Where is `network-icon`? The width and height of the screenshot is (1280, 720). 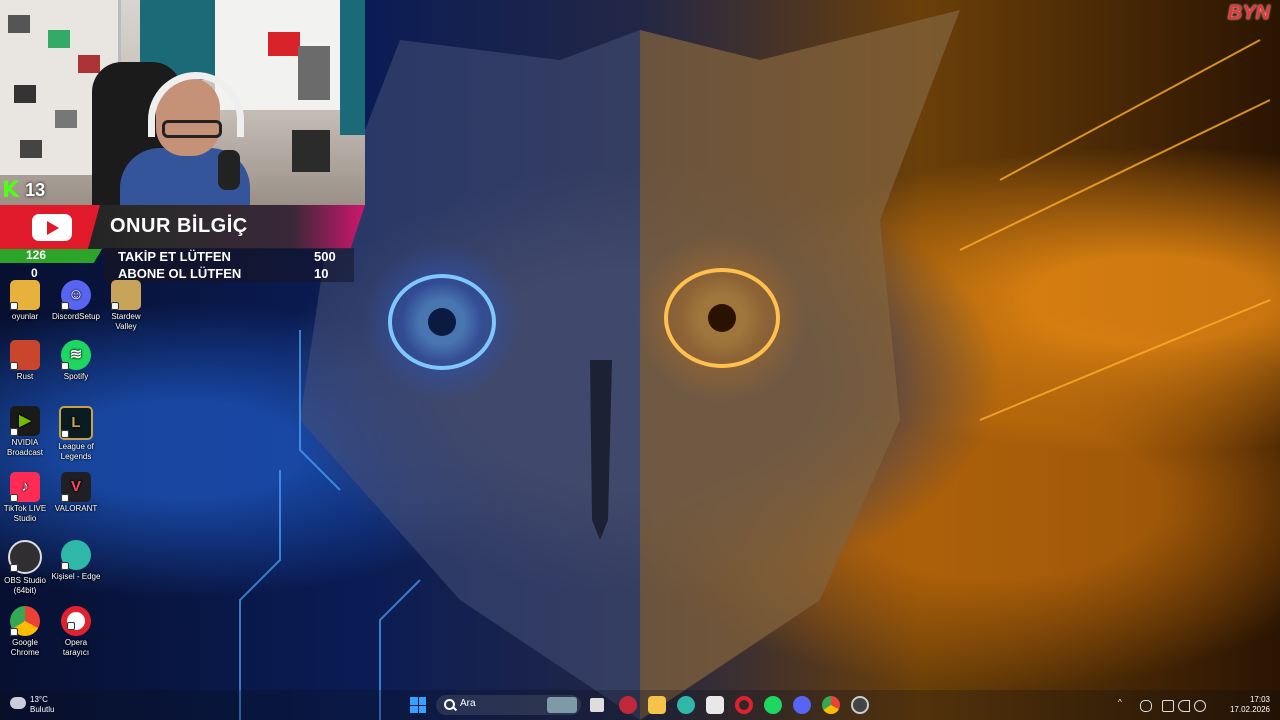 network-icon is located at coordinates (1168, 706).